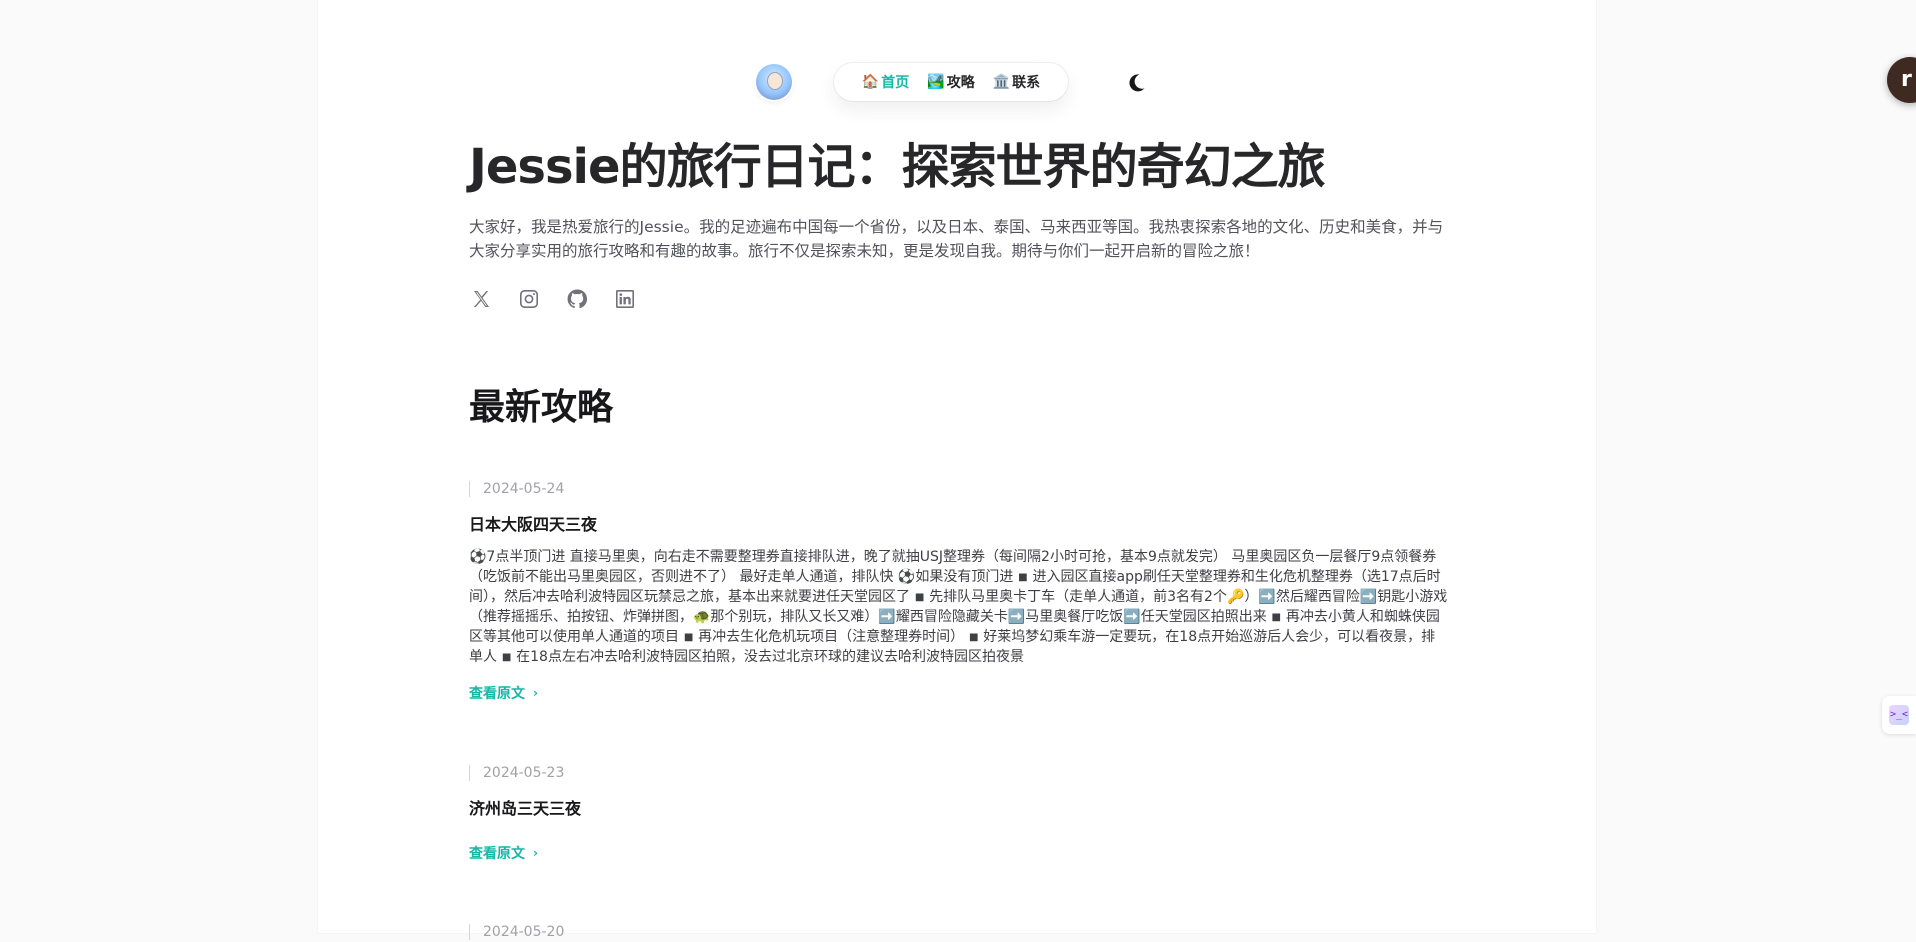 Image resolution: width=1916 pixels, height=942 pixels. What do you see at coordinates (959, 489) in the screenshot?
I see `post-date: 2024-05-24` at bounding box center [959, 489].